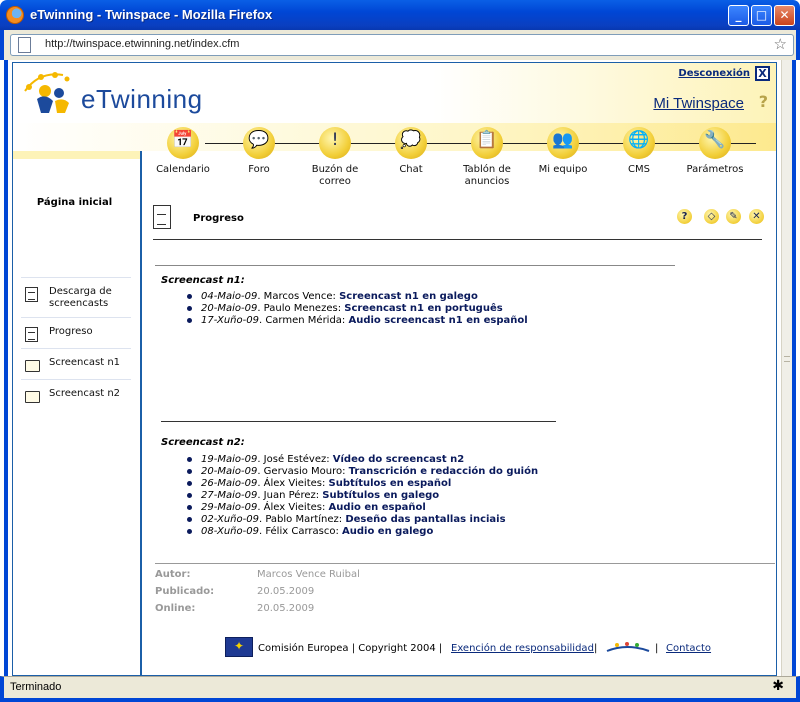 This screenshot has height=702, width=800. Describe the element at coordinates (173, 574) in the screenshot. I see `author-label: Autor:` at that location.